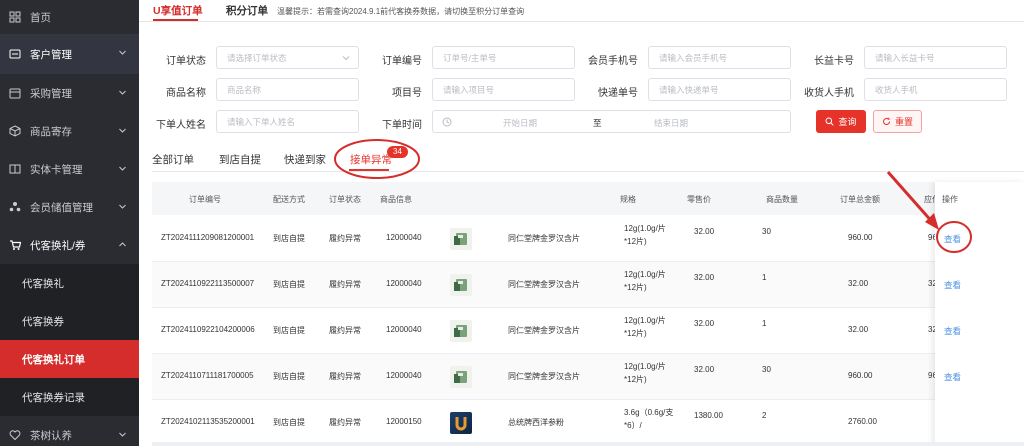 The height and width of the screenshot is (446, 1024). Describe the element at coordinates (766, 231) in the screenshot. I see `quantity-cell: 30` at that location.